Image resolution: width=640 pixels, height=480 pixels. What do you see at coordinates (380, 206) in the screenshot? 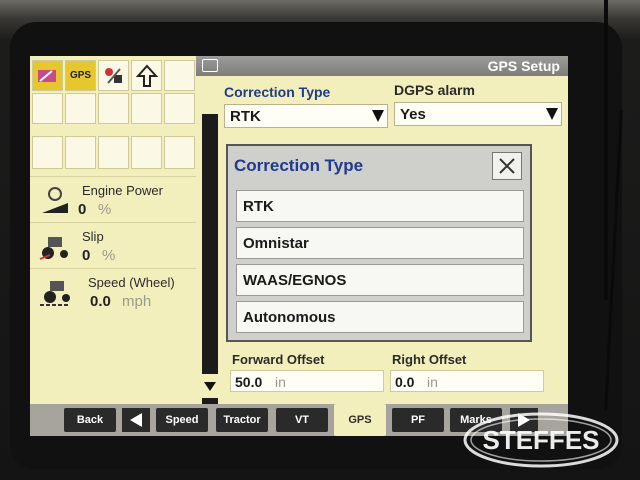
I see `option-rtk: RTK` at bounding box center [380, 206].